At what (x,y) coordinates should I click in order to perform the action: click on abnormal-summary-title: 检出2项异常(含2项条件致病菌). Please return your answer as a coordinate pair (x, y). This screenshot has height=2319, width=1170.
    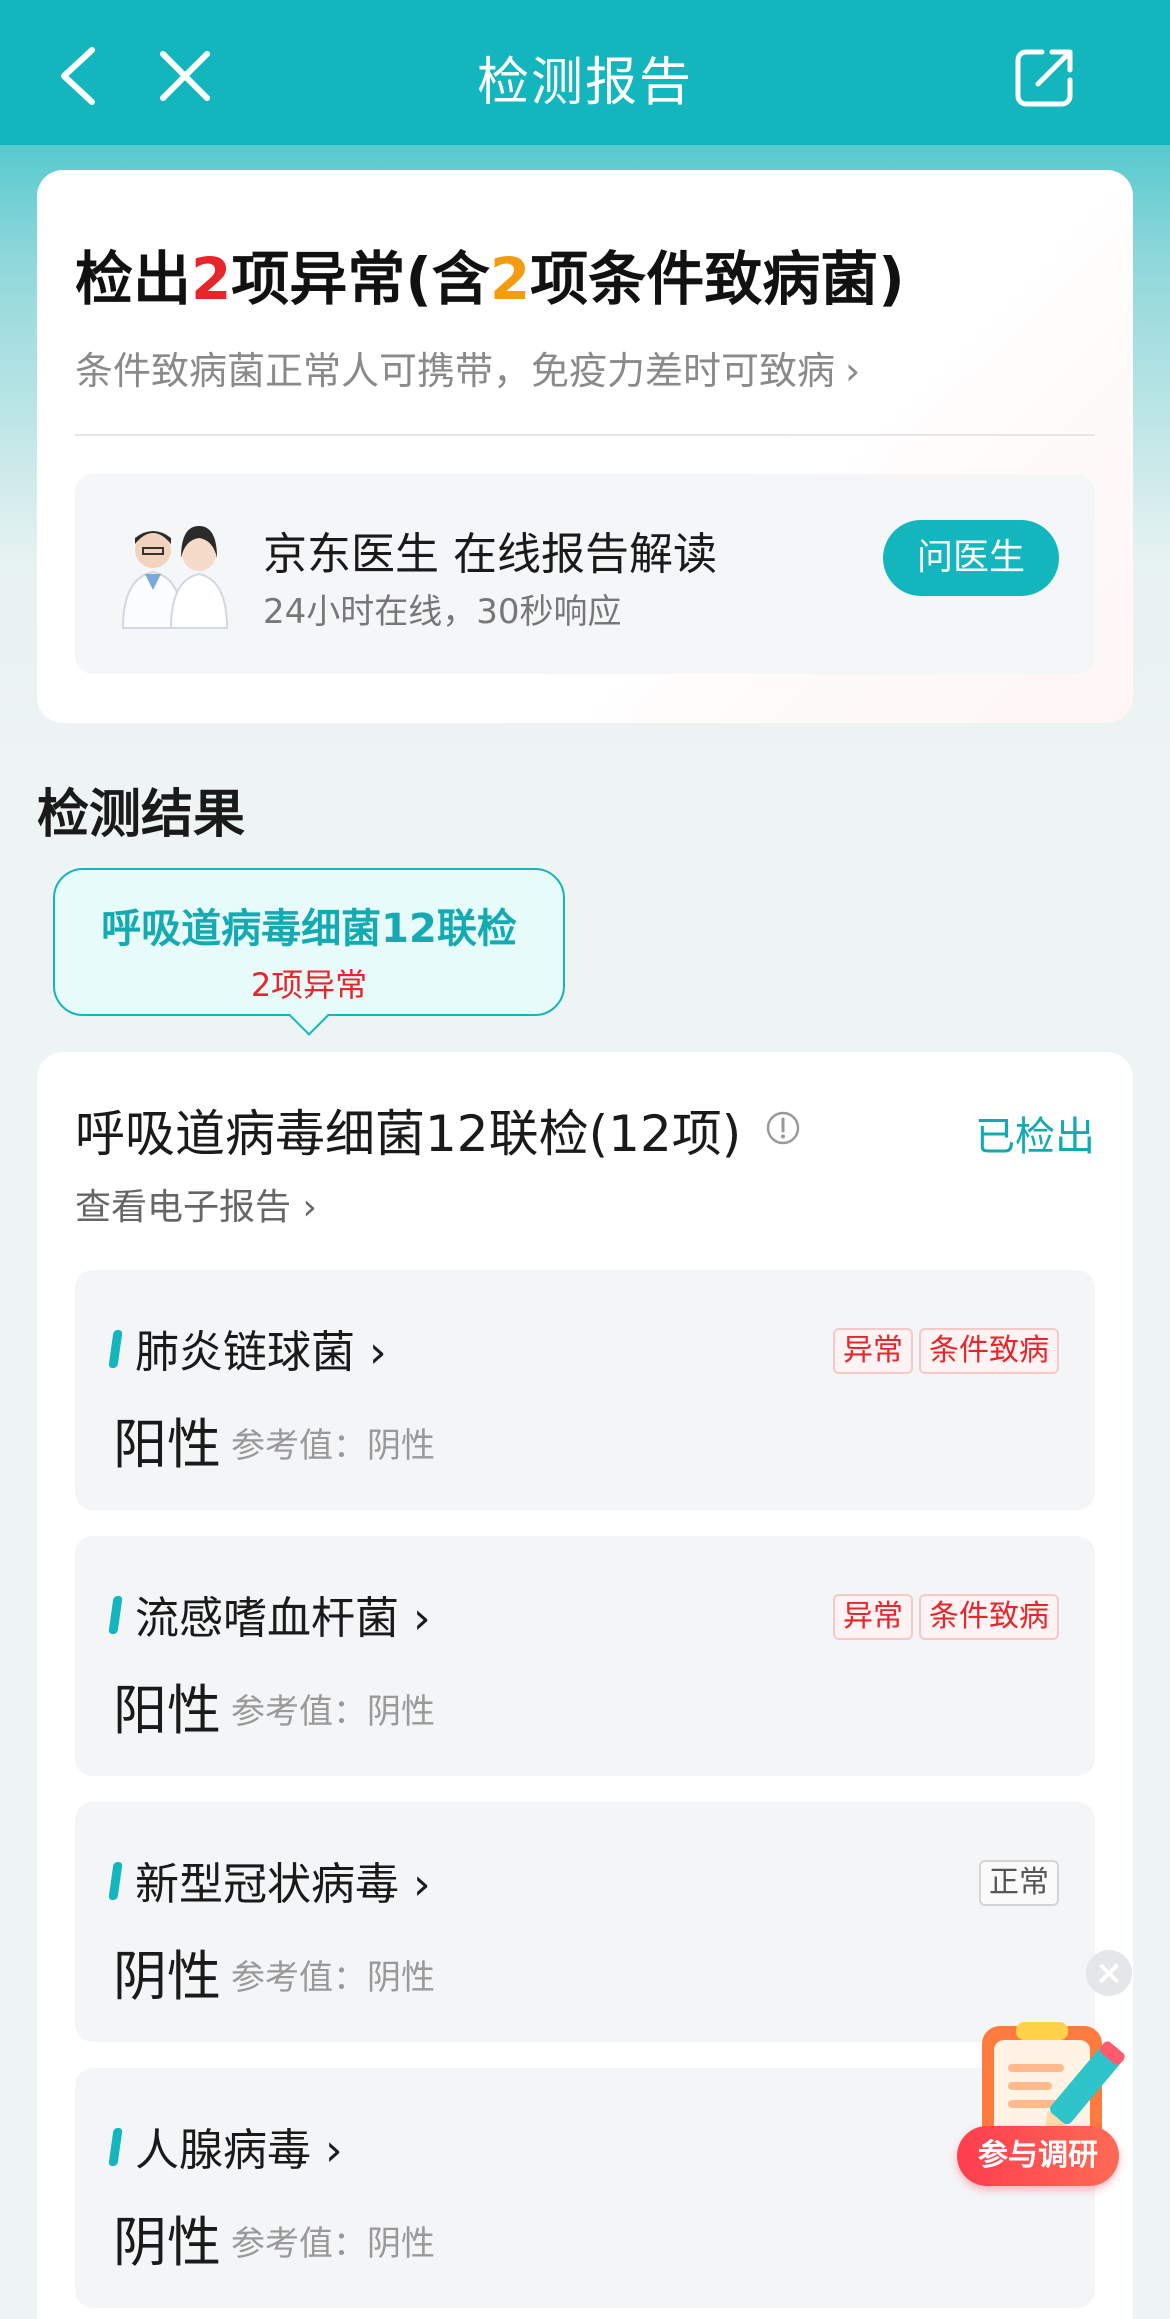
    Looking at the image, I should click on (490, 279).